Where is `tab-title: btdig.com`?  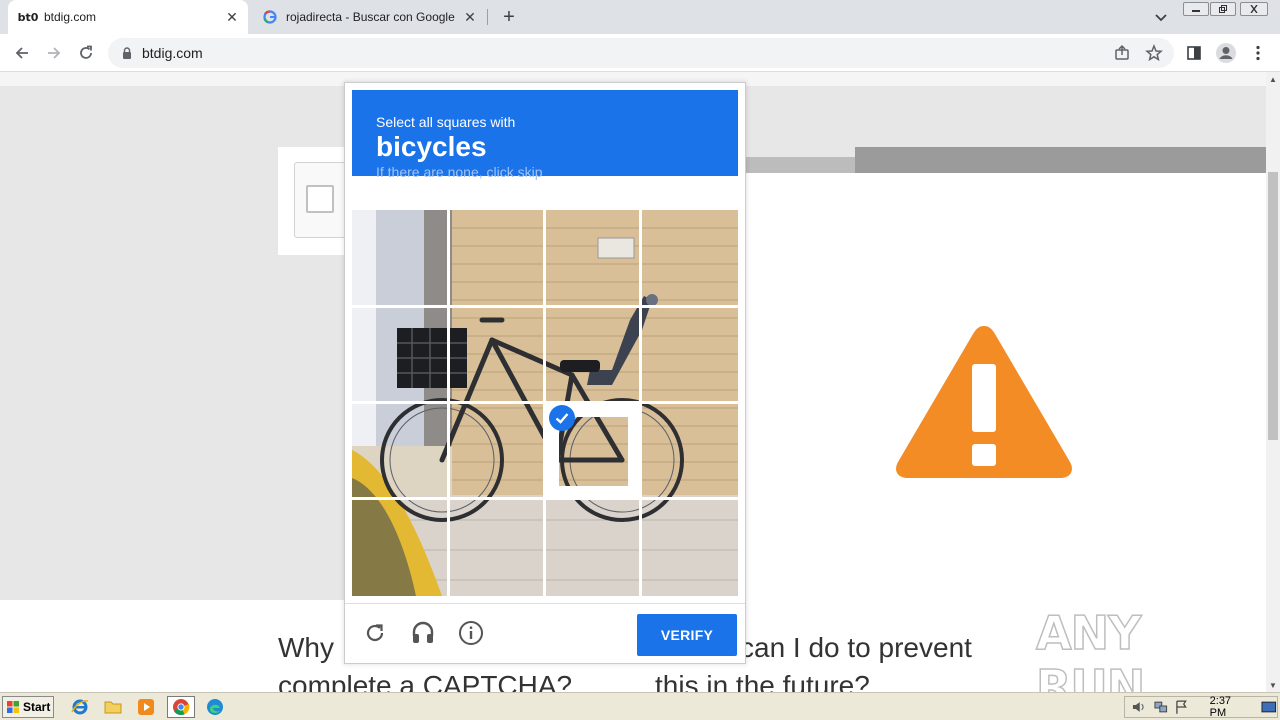 tab-title: btdig.com is located at coordinates (70, 17).